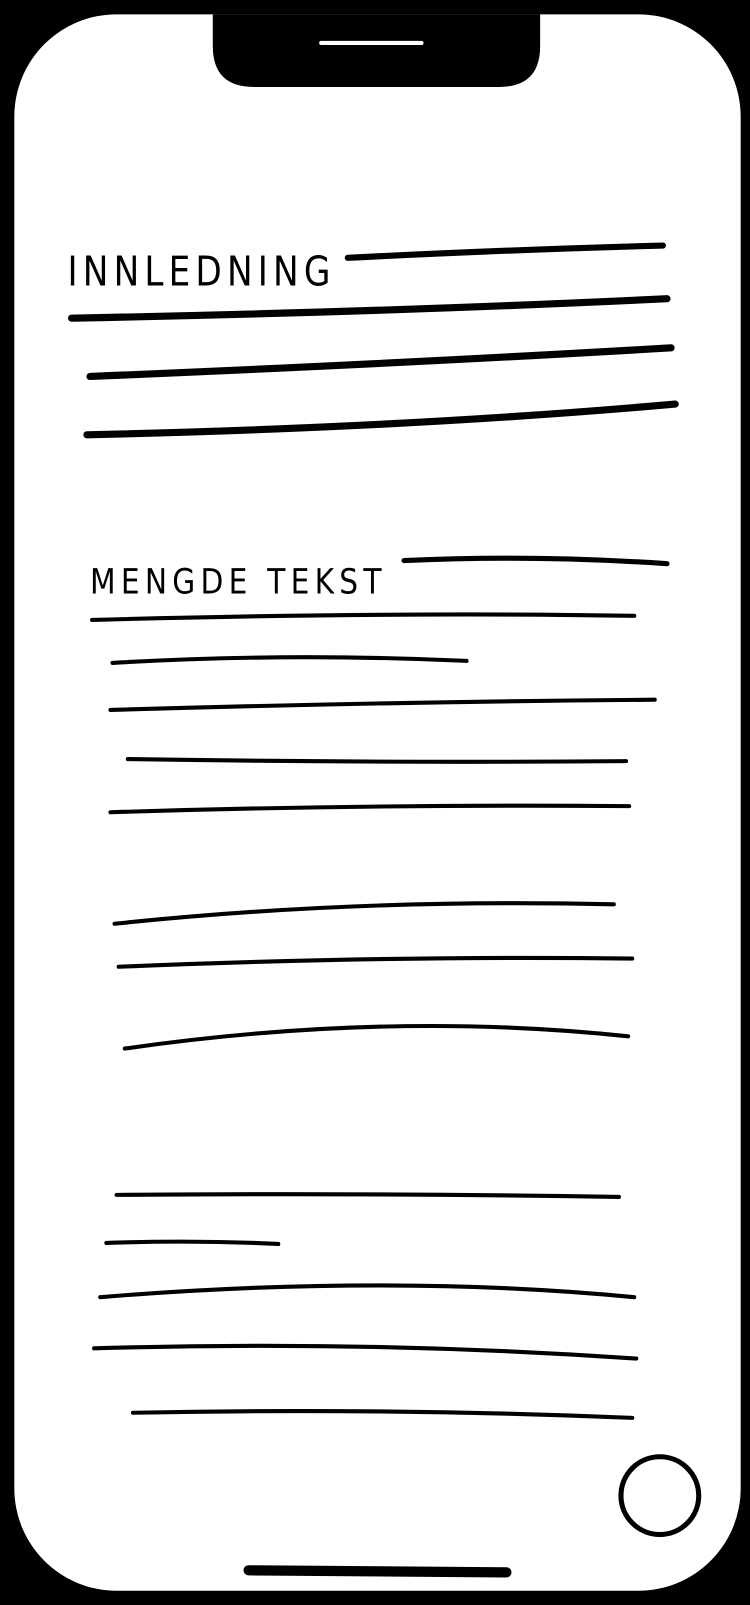  I want to click on heading-intro: INNLEDNING, so click(202, 271).